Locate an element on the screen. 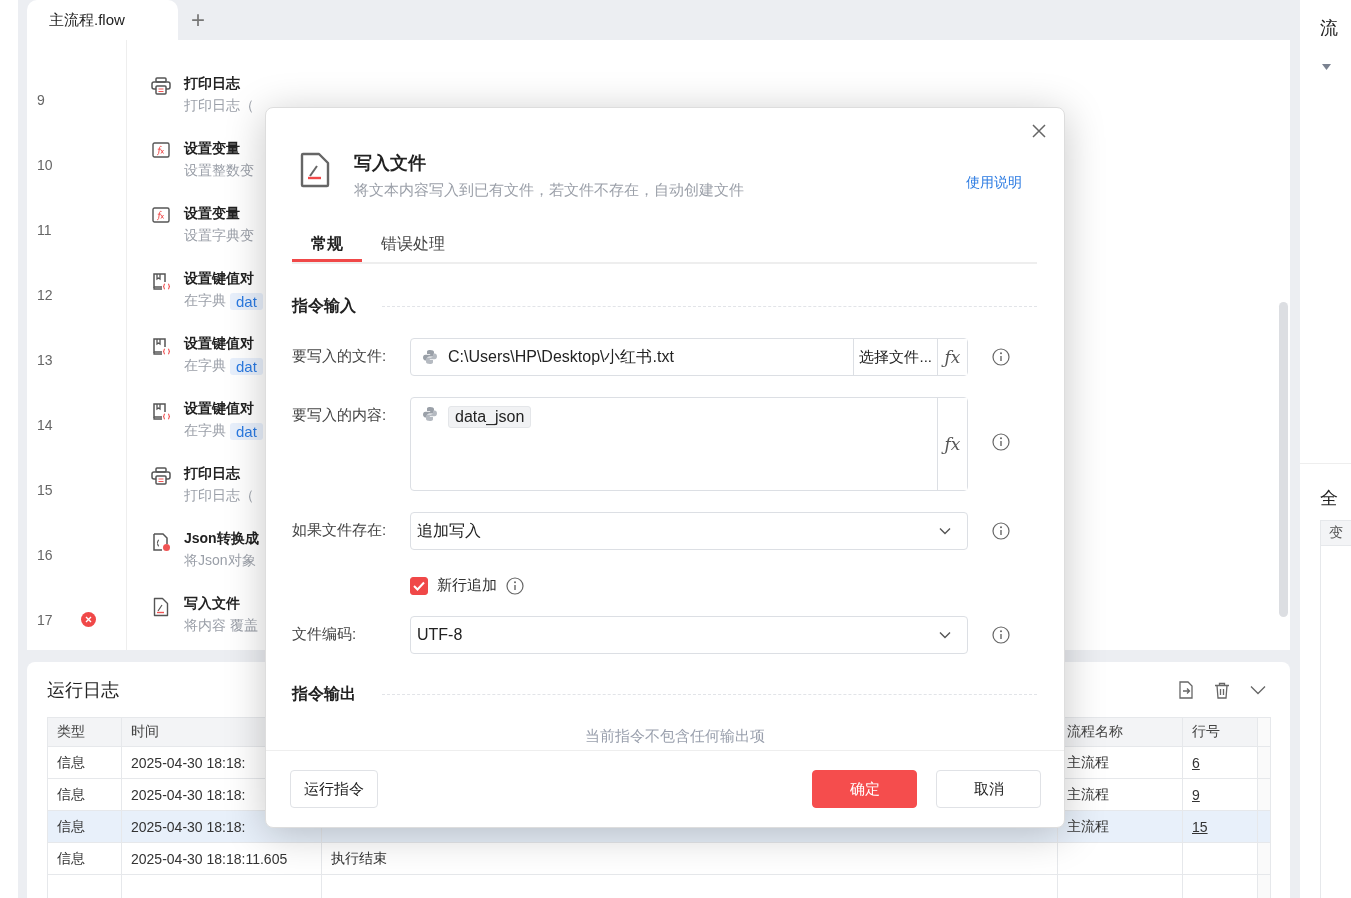 This screenshot has height=898, width=1351. column-header: 变 is located at coordinates (1335, 533).